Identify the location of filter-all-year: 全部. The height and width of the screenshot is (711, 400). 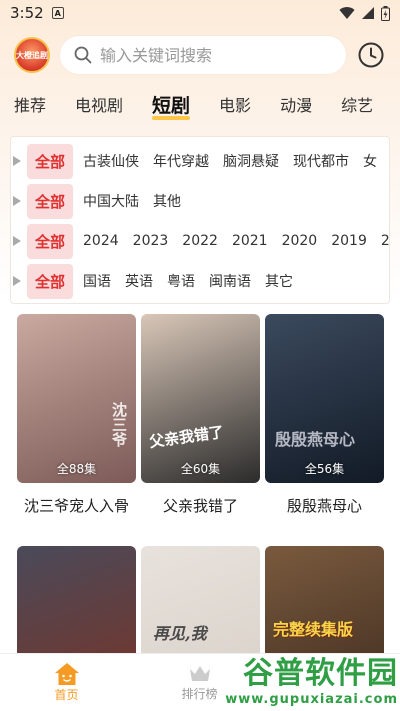
(50, 241).